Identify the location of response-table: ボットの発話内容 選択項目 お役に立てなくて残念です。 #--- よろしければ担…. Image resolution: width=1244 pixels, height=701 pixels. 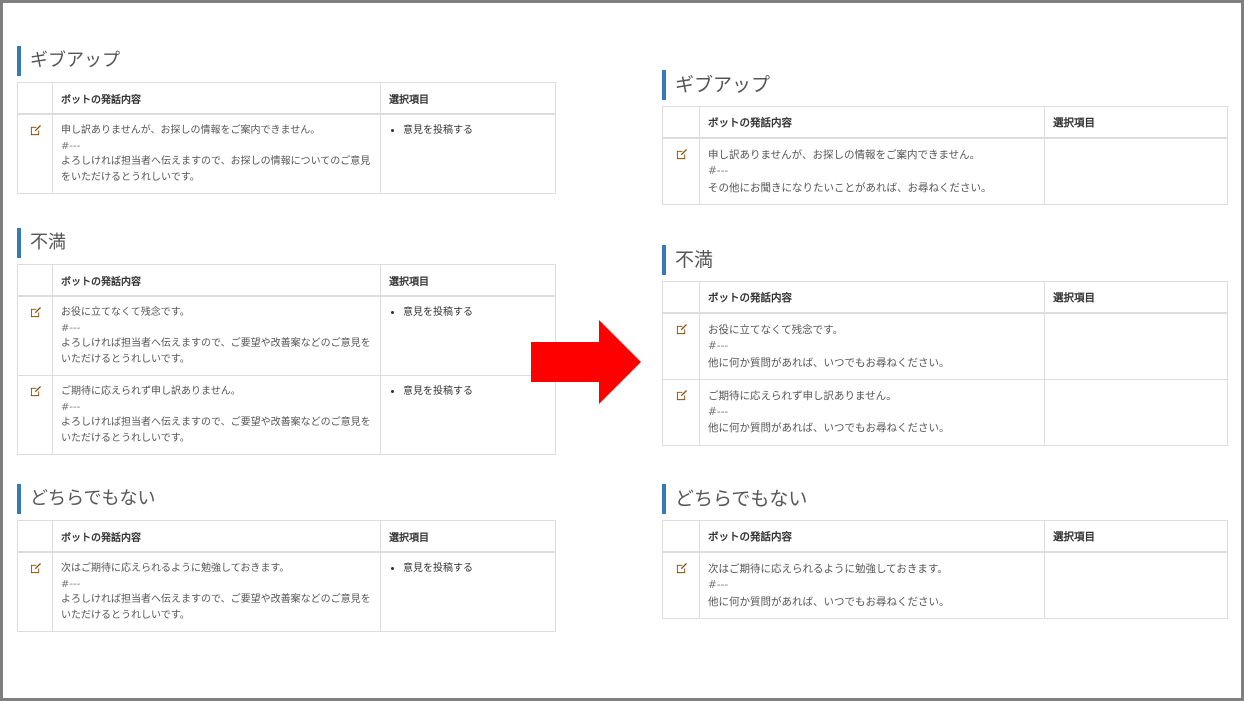
(286, 359).